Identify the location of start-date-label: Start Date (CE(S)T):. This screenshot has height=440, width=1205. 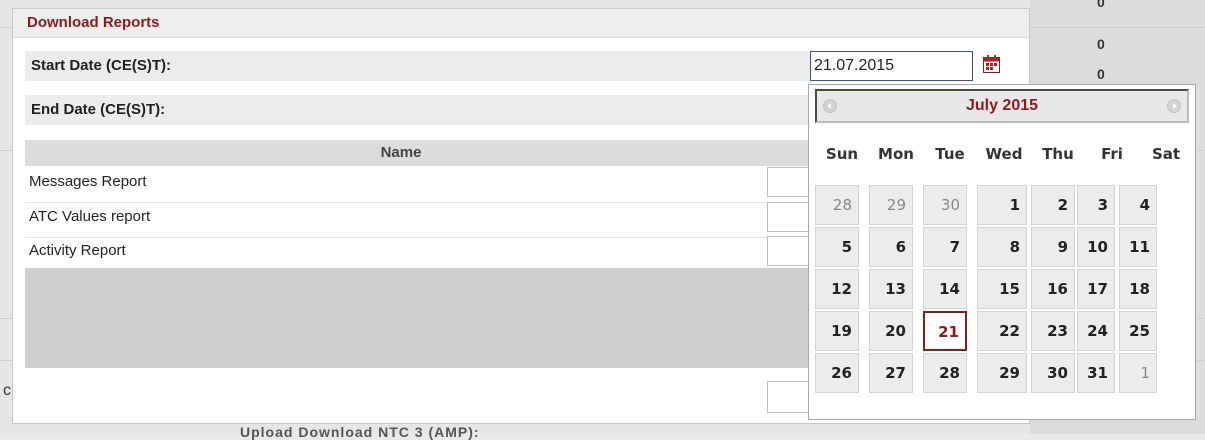
(419, 66).